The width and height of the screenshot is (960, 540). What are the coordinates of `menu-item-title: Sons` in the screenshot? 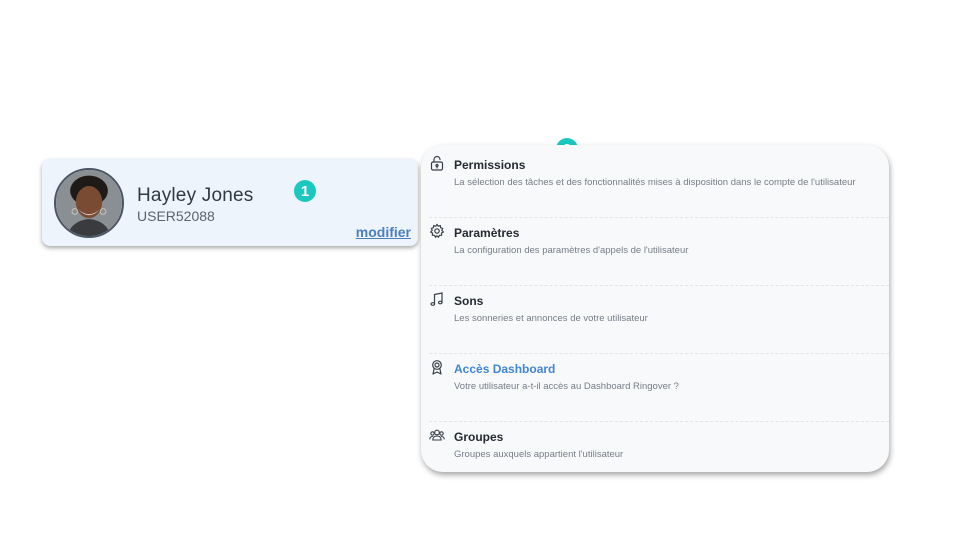 It's located at (469, 301).